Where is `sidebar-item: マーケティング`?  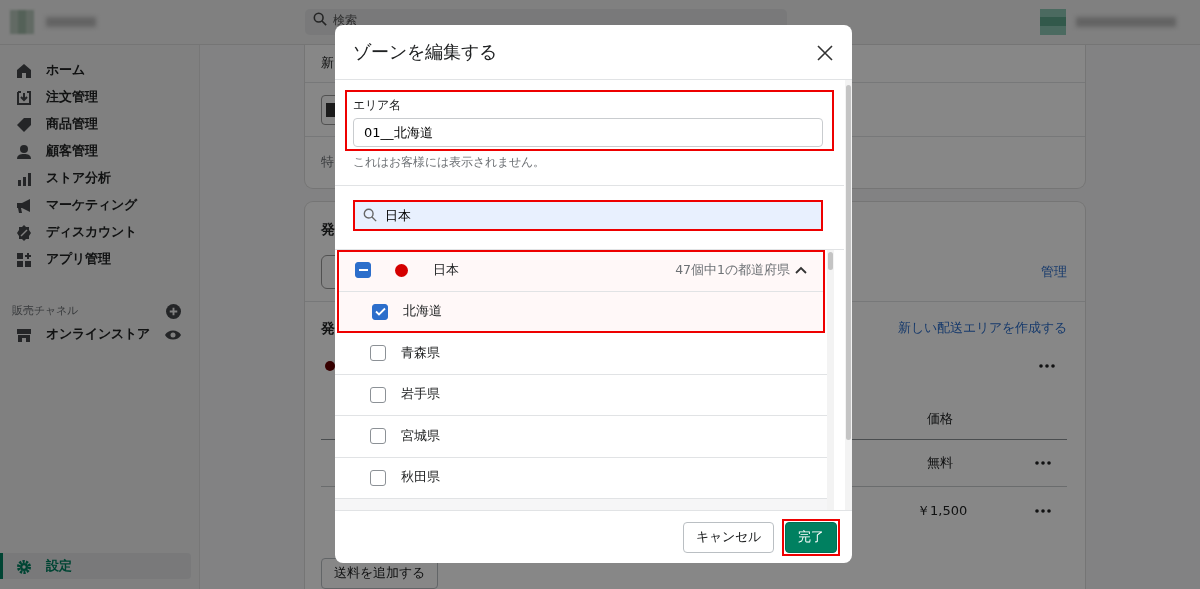
sidebar-item: マーケティング is located at coordinates (99, 205).